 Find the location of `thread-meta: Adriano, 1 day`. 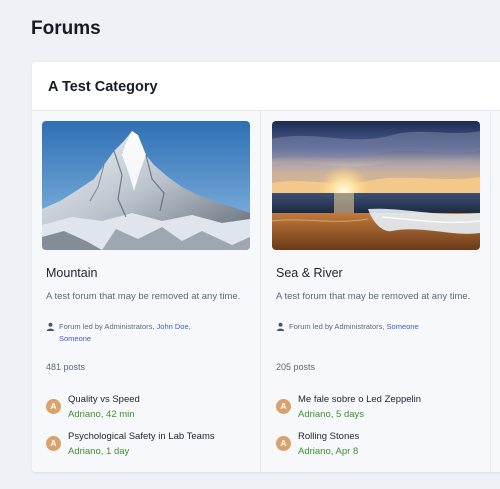

thread-meta: Adriano, 1 day is located at coordinates (98, 451).